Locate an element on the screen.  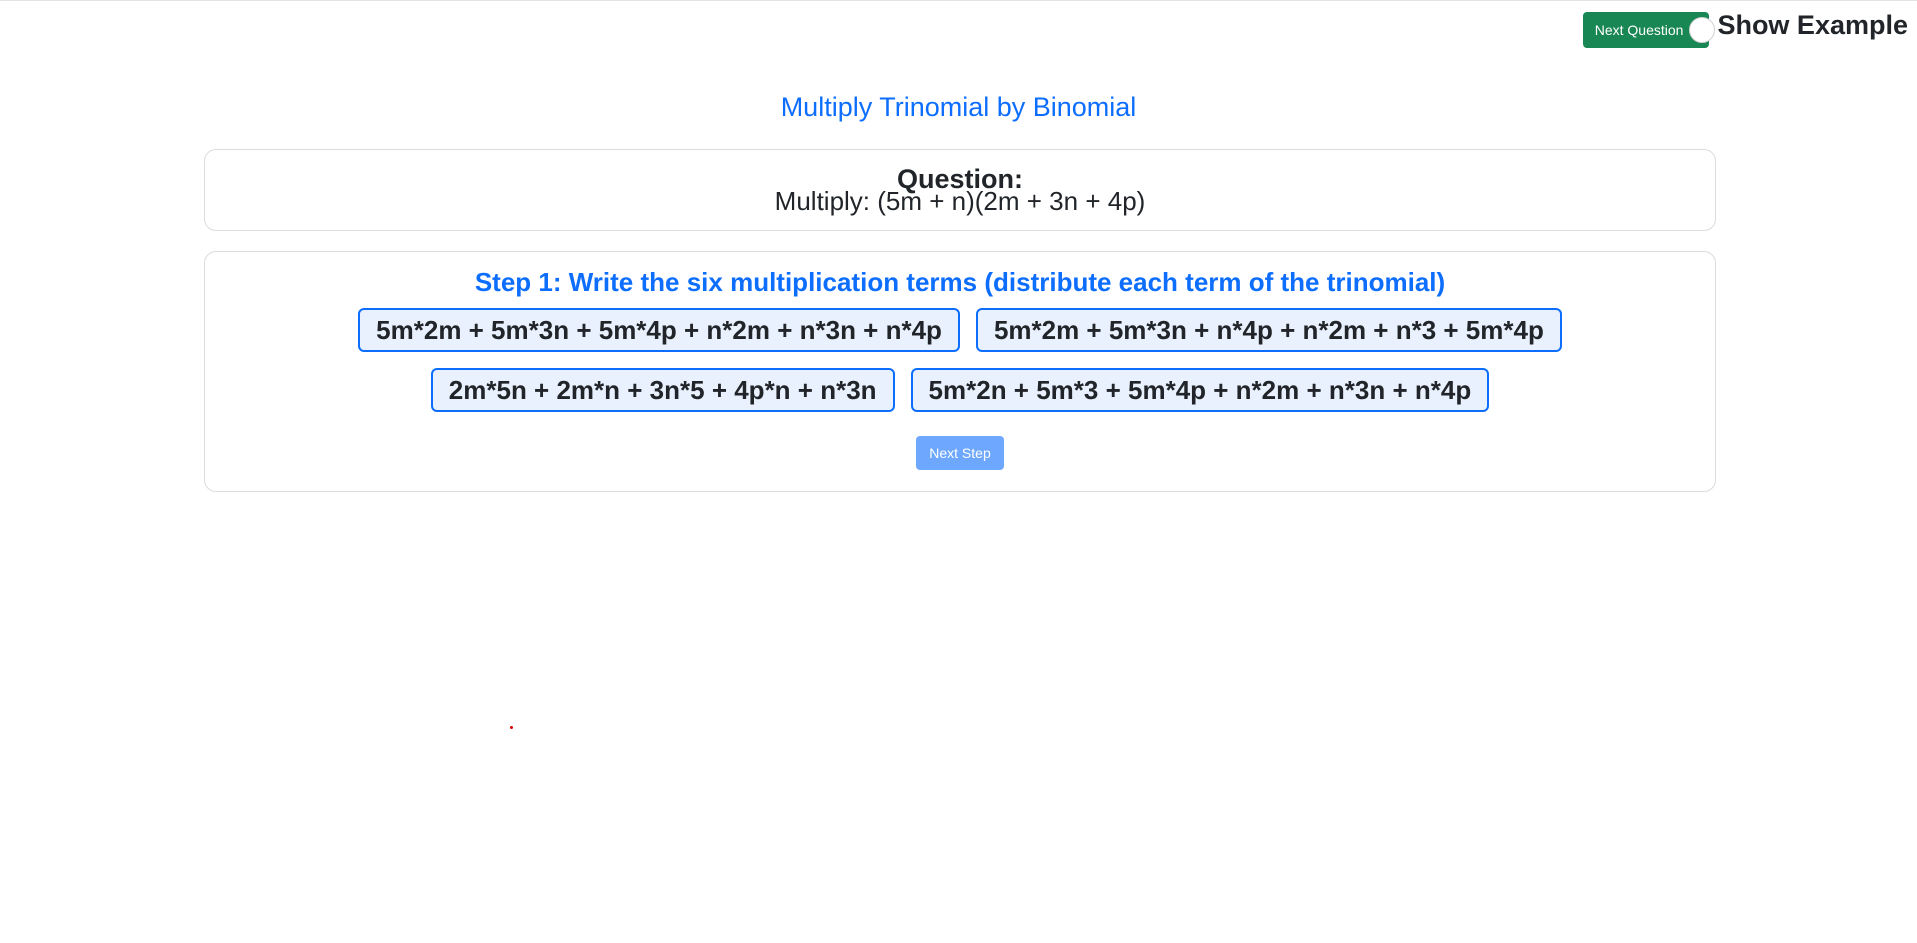
next-question-button: Next Question is located at coordinates (1649, 30).